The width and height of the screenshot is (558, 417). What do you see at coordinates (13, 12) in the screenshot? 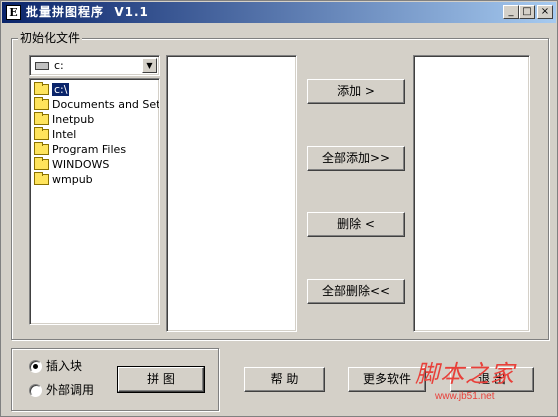
I see `app-icon: E` at bounding box center [13, 12].